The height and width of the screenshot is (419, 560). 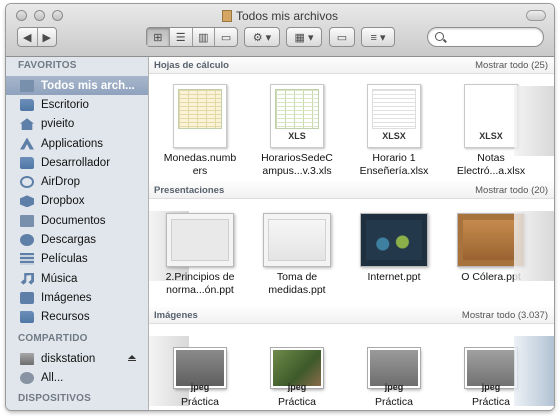 I want to click on pictures-icon, so click(x=27, y=297).